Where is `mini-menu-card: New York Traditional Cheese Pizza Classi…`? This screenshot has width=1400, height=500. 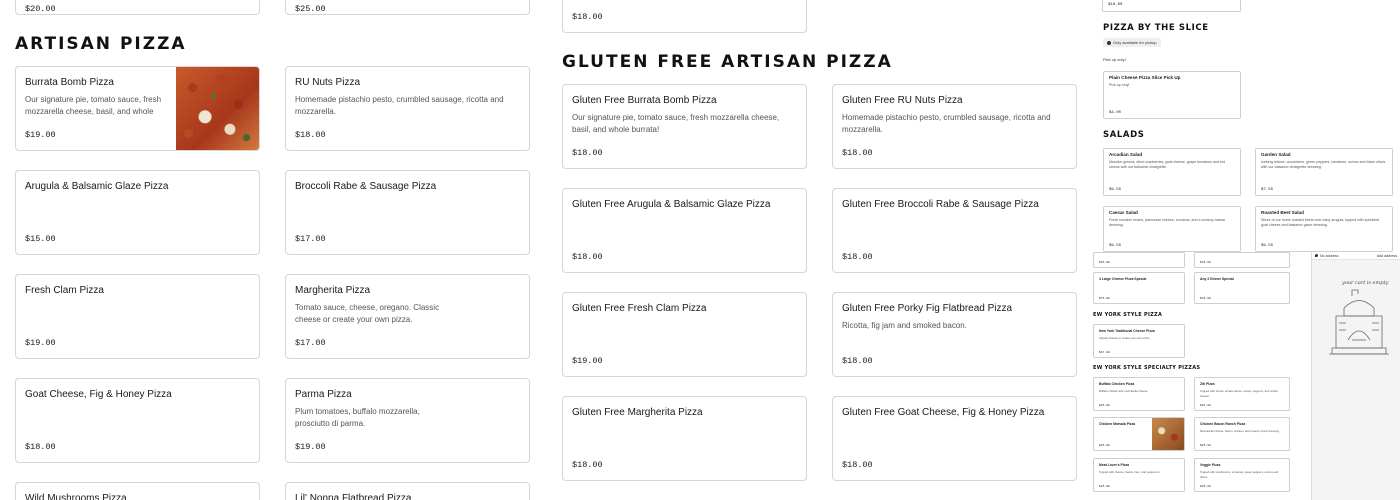
mini-menu-card: New York Traditional Cheese Pizza Classi… is located at coordinates (1139, 341).